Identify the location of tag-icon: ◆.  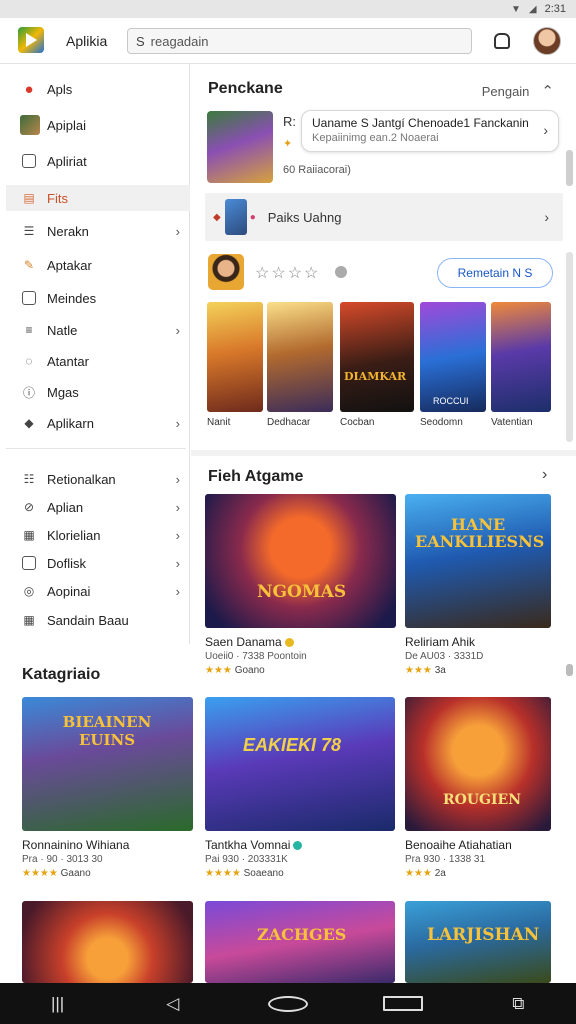
(29, 423).